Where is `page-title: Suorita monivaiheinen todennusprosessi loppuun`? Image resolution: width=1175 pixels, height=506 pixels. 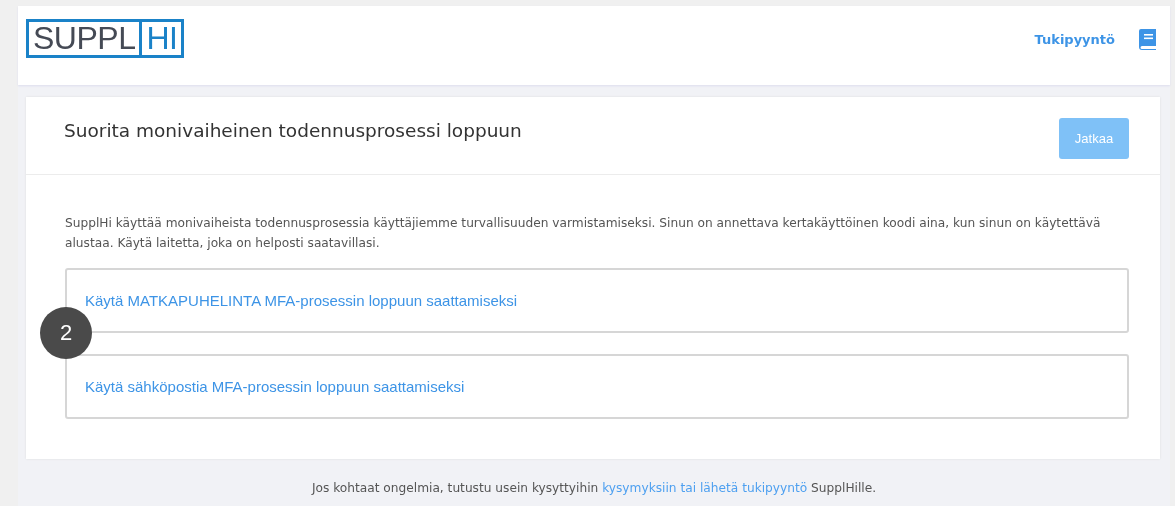
page-title: Suorita monivaiheinen todennusprosessi loppuun is located at coordinates (293, 130).